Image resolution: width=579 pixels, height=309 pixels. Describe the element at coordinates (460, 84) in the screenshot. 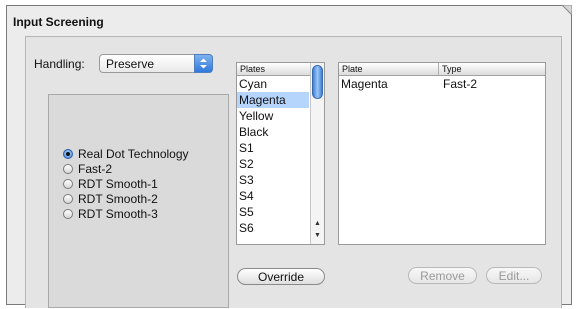

I see `row-type: Fast-2` at that location.